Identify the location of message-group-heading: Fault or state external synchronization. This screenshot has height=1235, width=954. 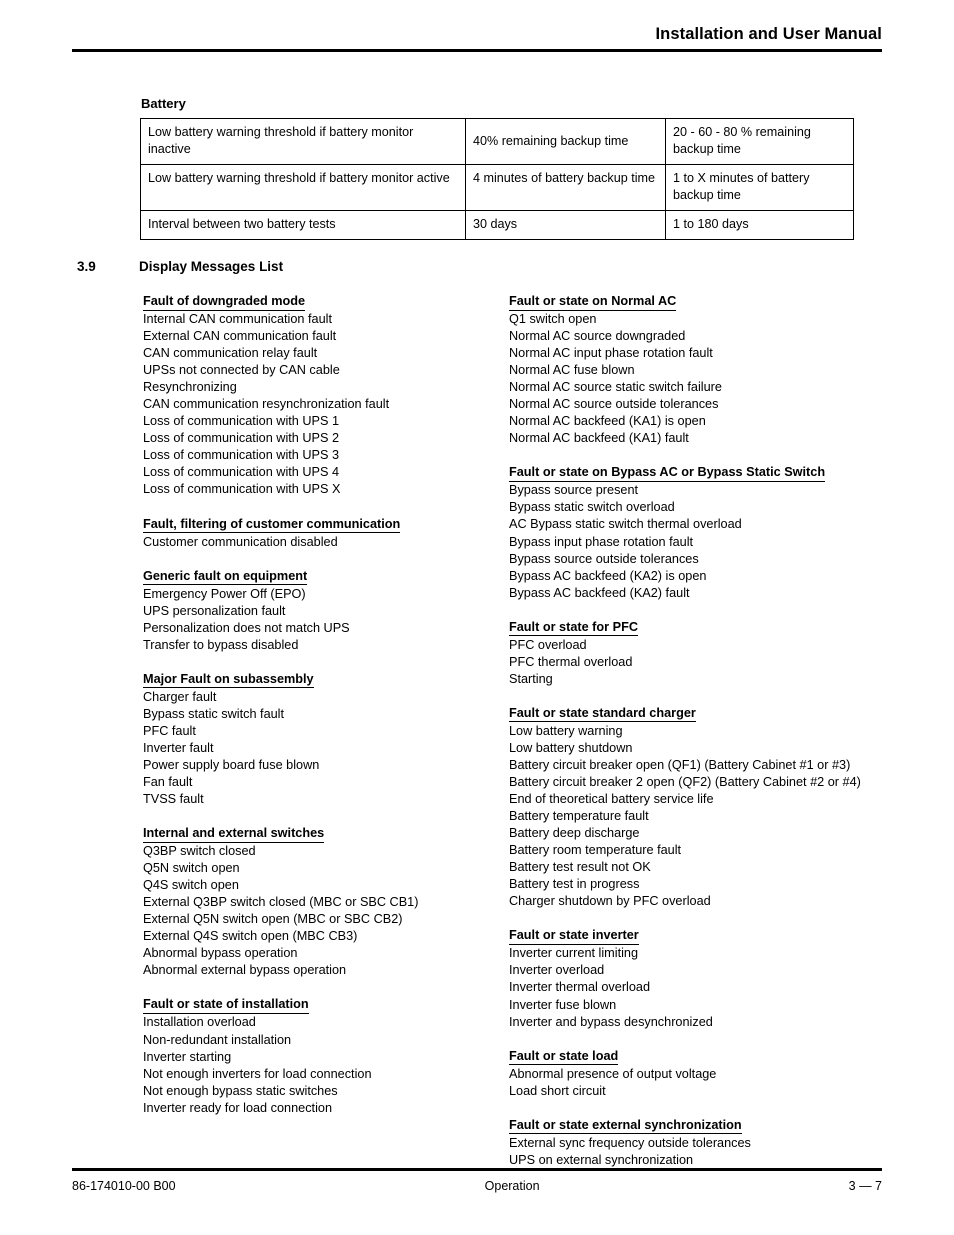
(625, 1126).